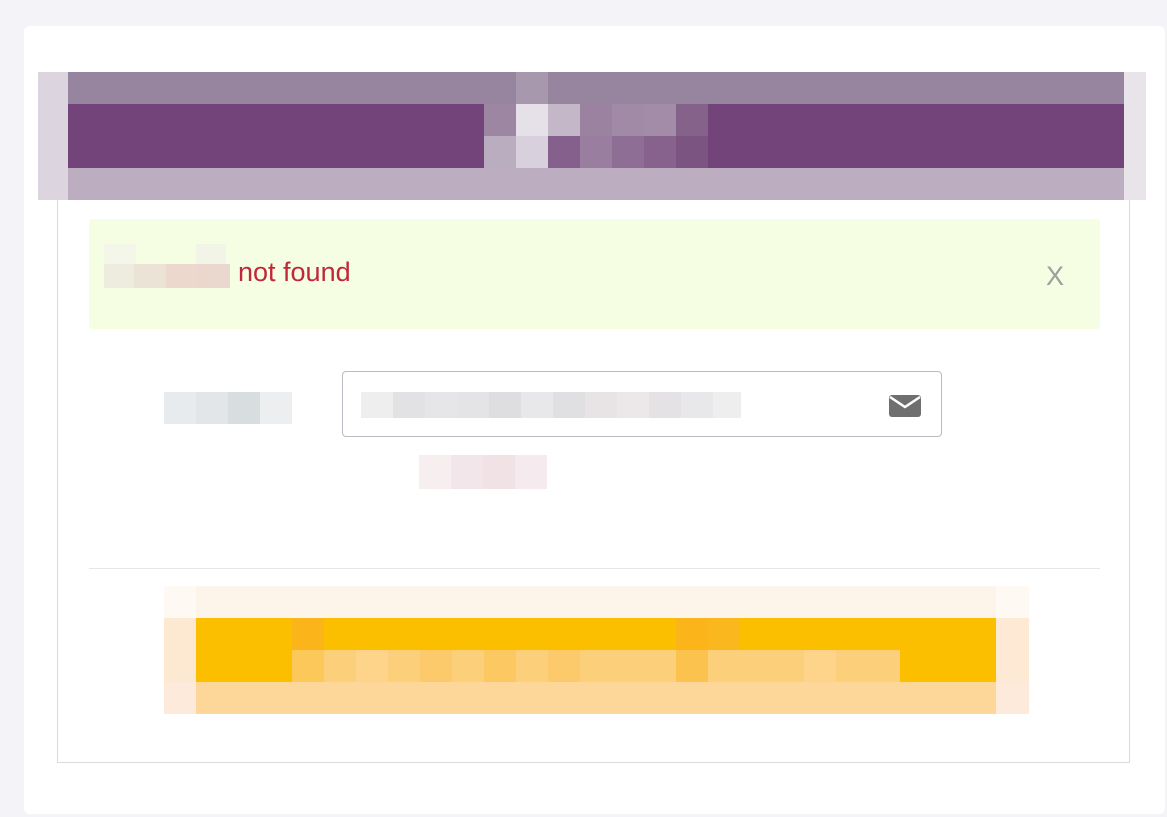  What do you see at coordinates (551, 405) in the screenshot?
I see `email-value-redacted` at bounding box center [551, 405].